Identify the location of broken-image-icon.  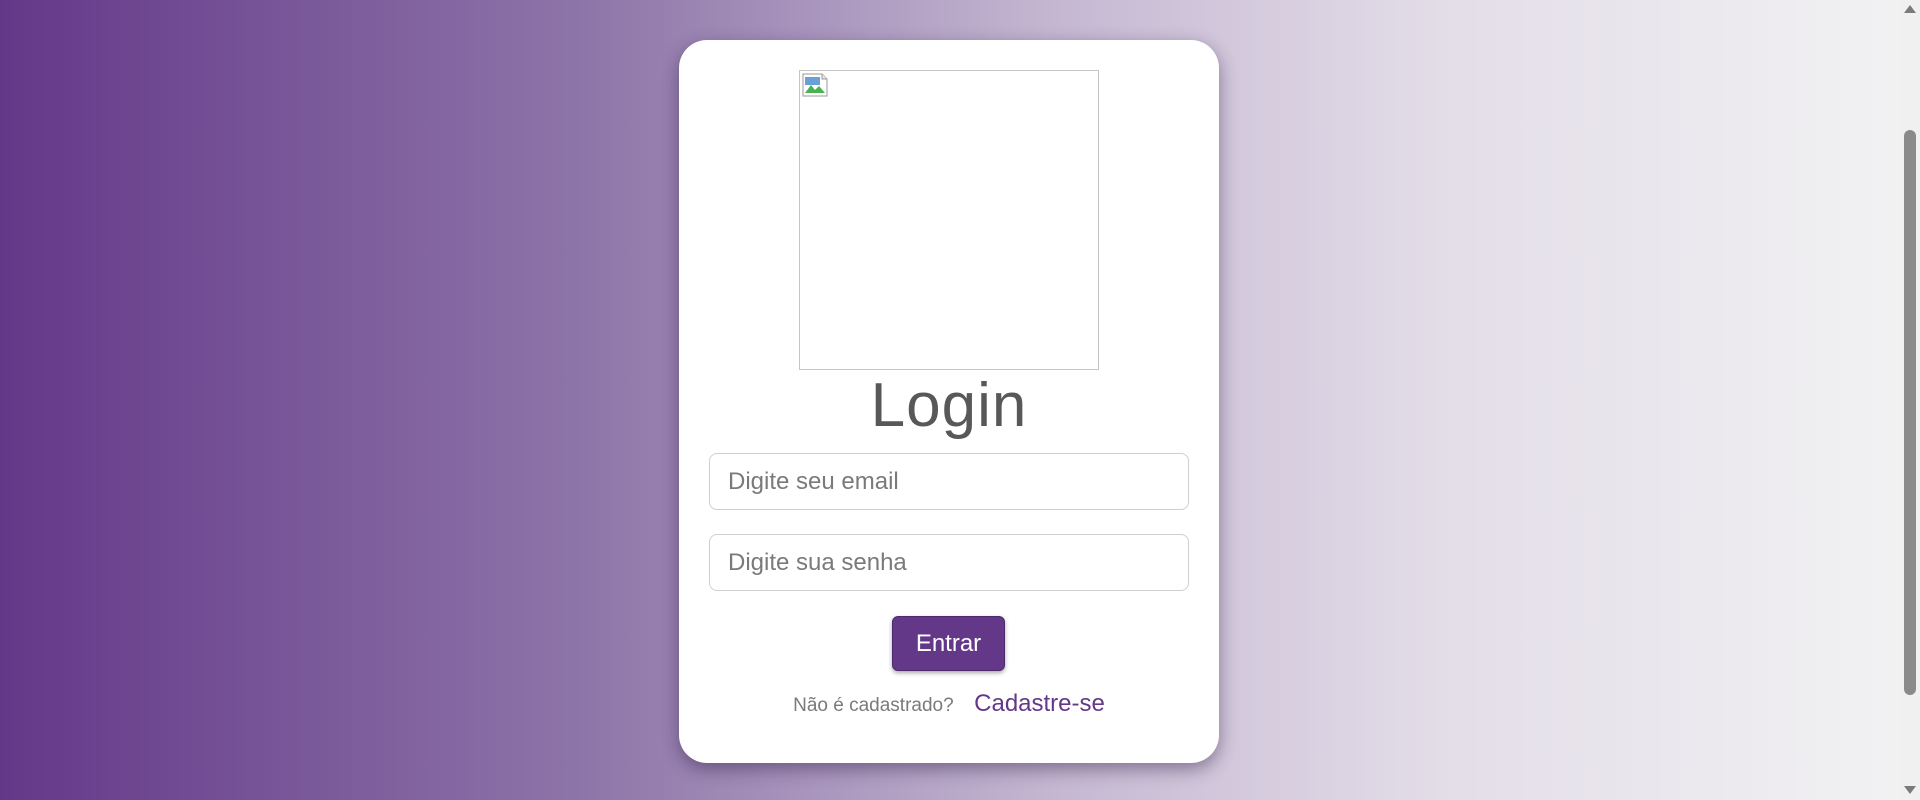
(815, 85).